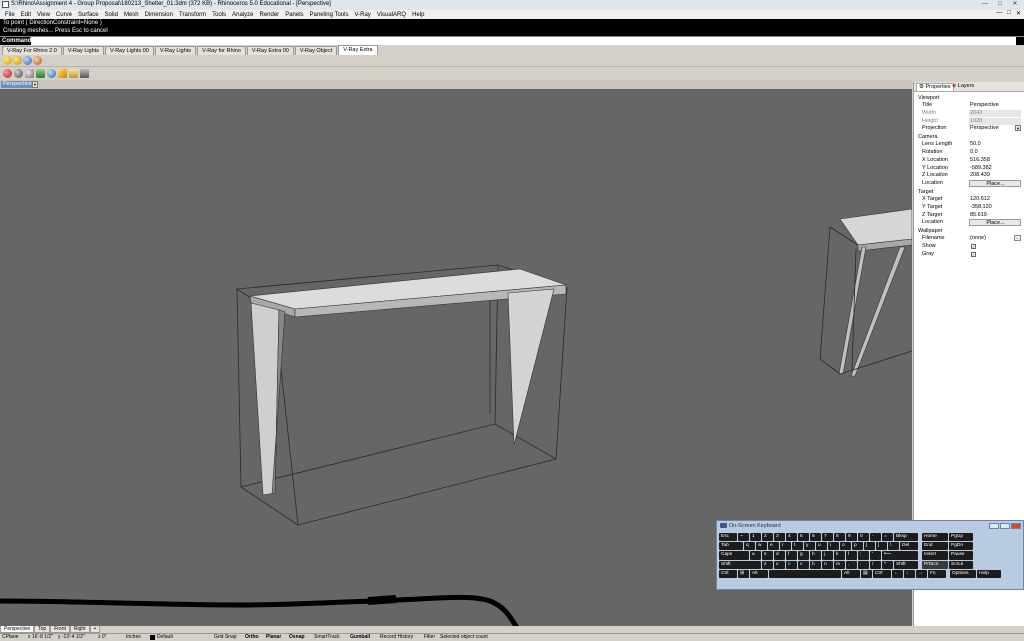  I want to click on tab-right: Right, so click(79, 629).